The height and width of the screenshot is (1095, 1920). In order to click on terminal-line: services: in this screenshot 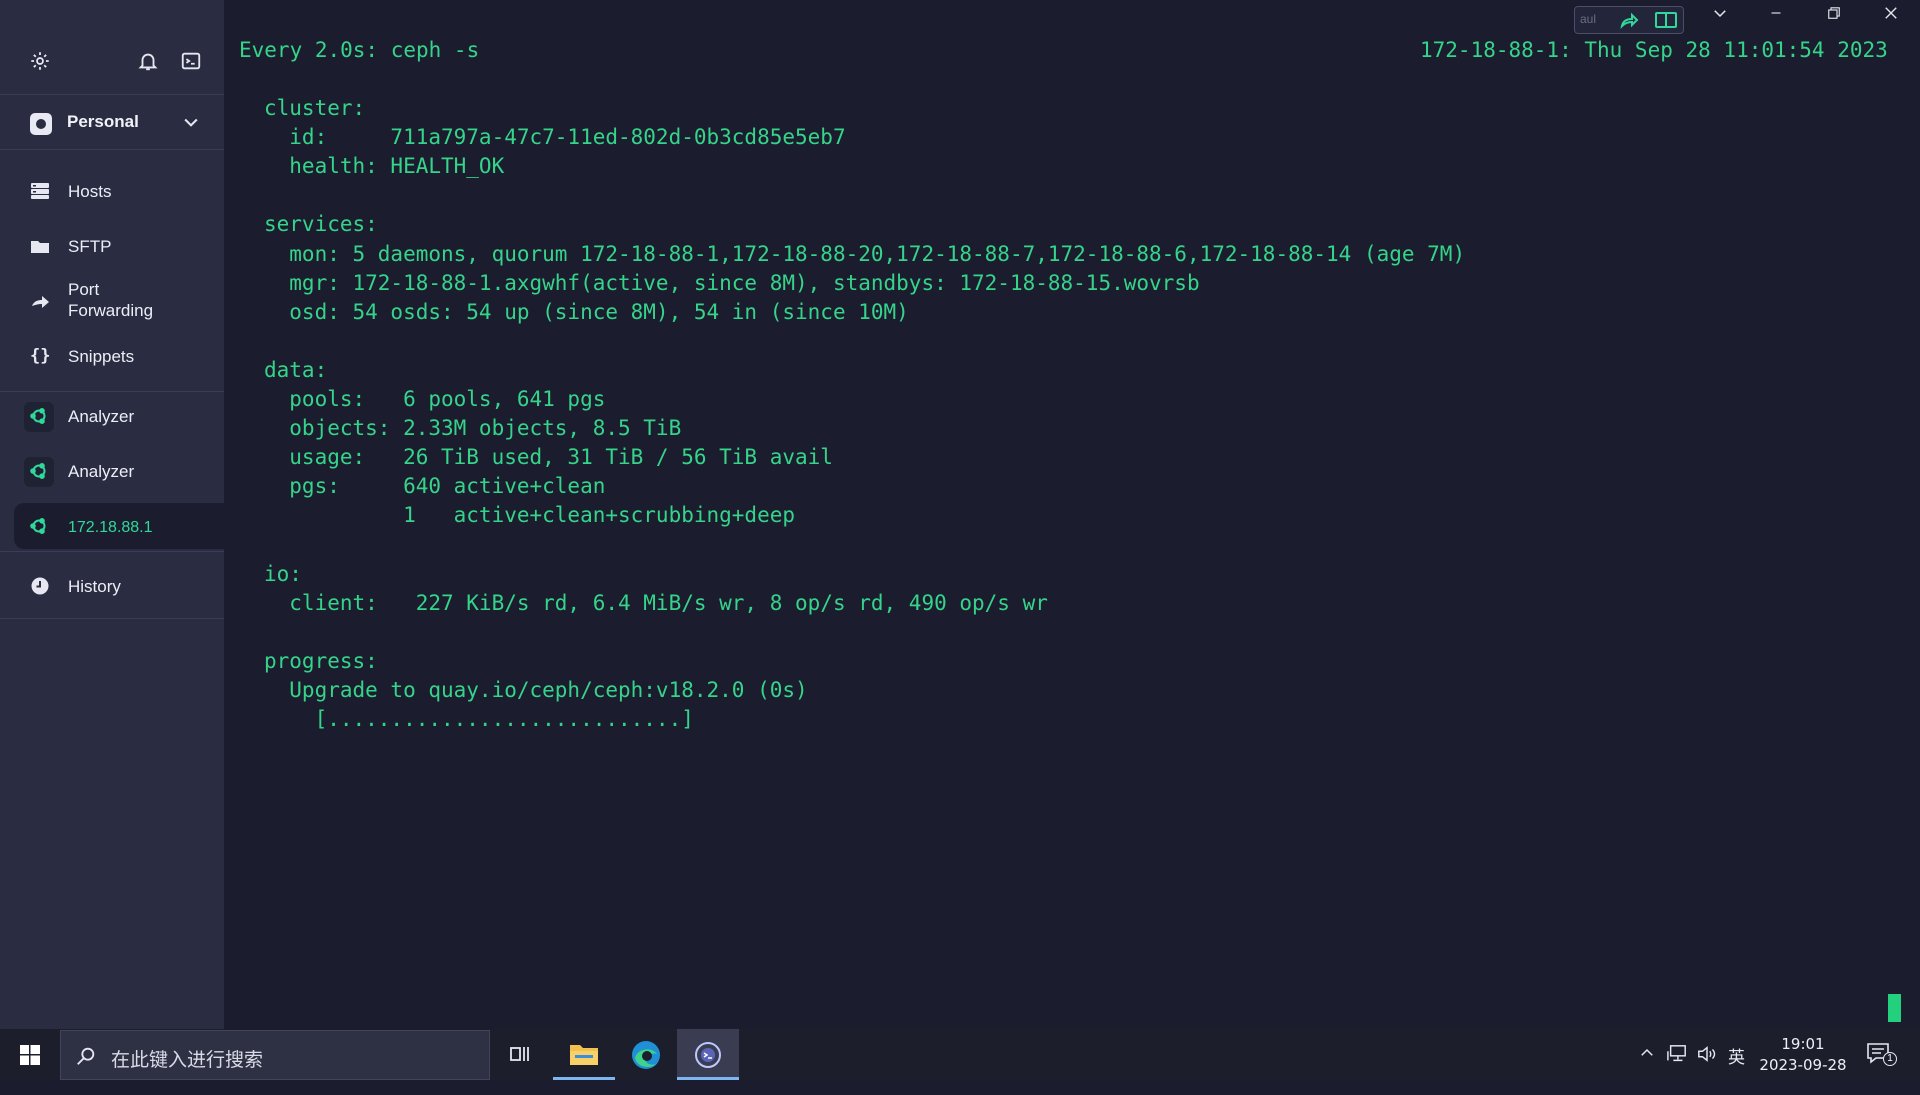, I will do `click(321, 224)`.